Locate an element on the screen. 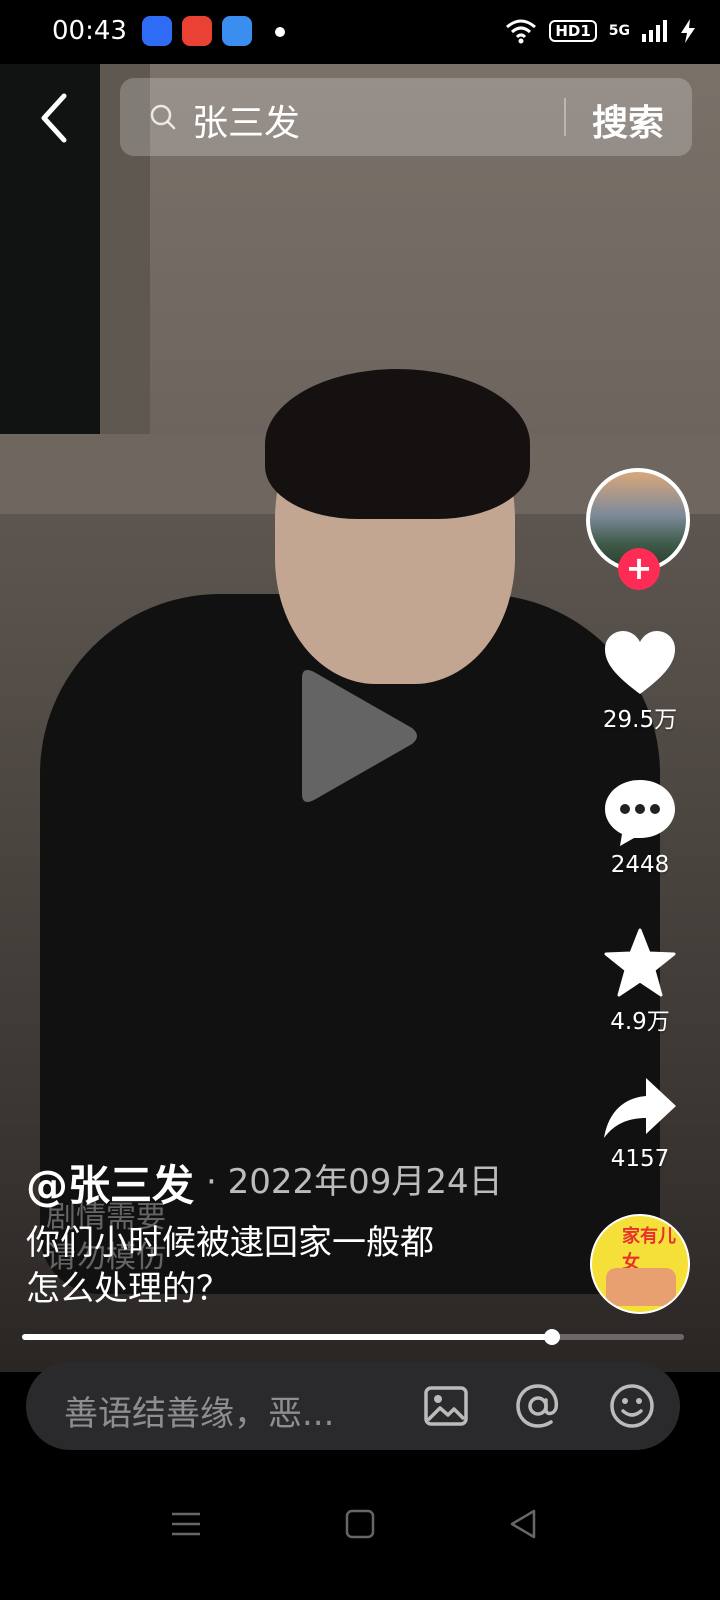  music-disc-title: 家有儿女 is located at coordinates (649, 1249).